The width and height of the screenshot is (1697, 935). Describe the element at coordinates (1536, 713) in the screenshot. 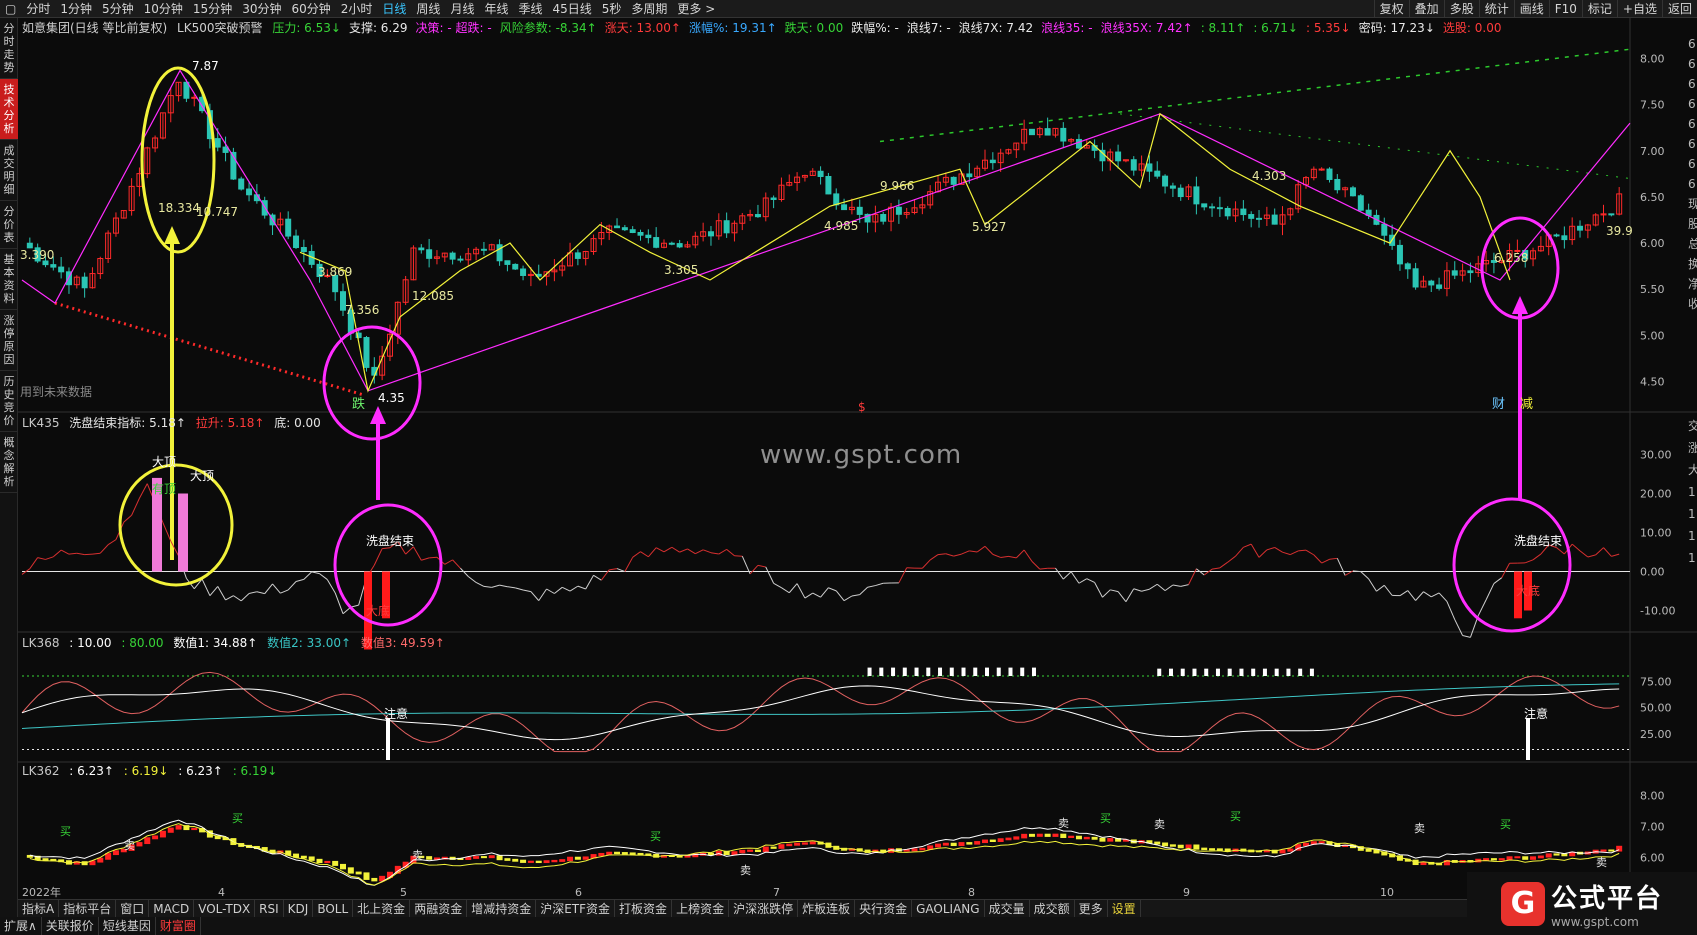

I see `attention-label: 注意` at that location.